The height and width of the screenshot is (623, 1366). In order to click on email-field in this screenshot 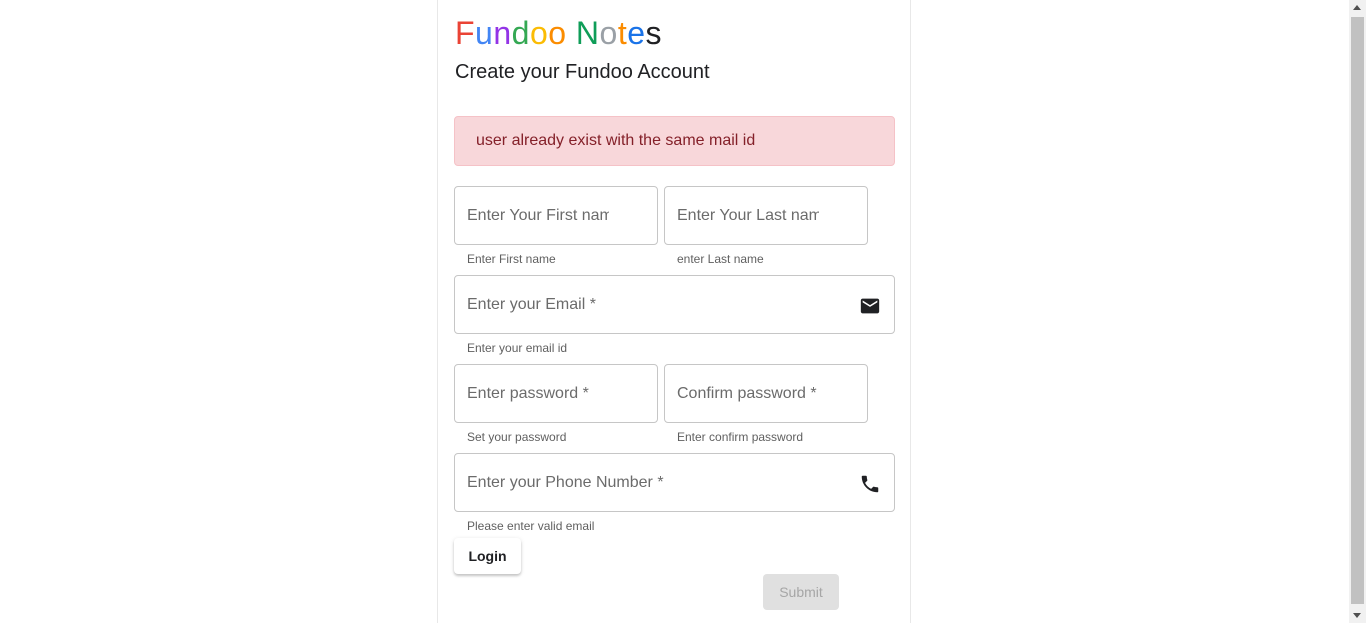, I will do `click(674, 304)`.